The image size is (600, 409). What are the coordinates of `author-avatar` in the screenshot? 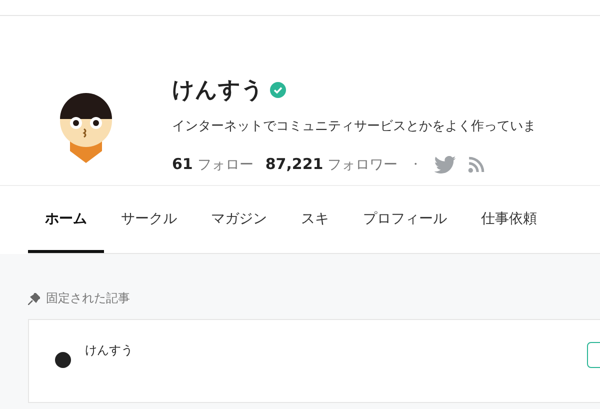 It's located at (63, 360).